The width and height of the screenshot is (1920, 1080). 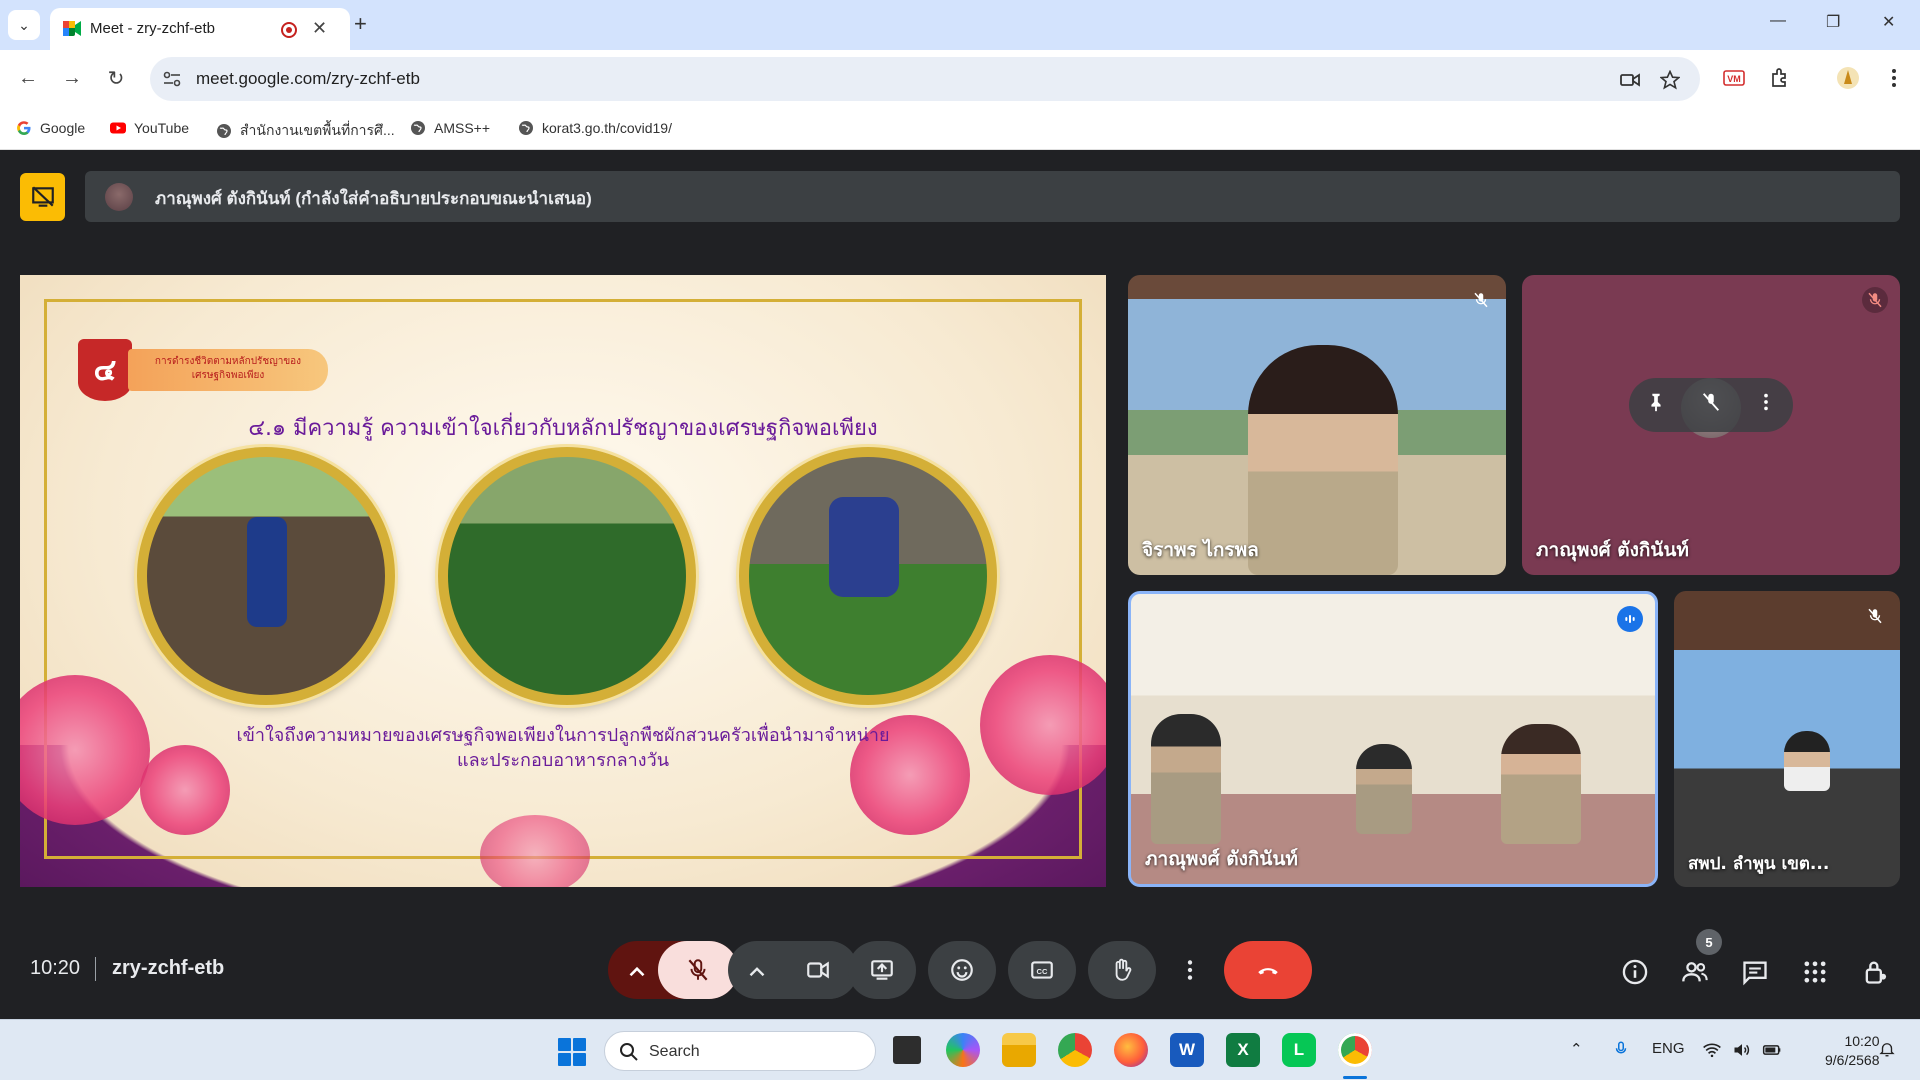 I want to click on restore-button: ❐, so click(x=1833, y=22).